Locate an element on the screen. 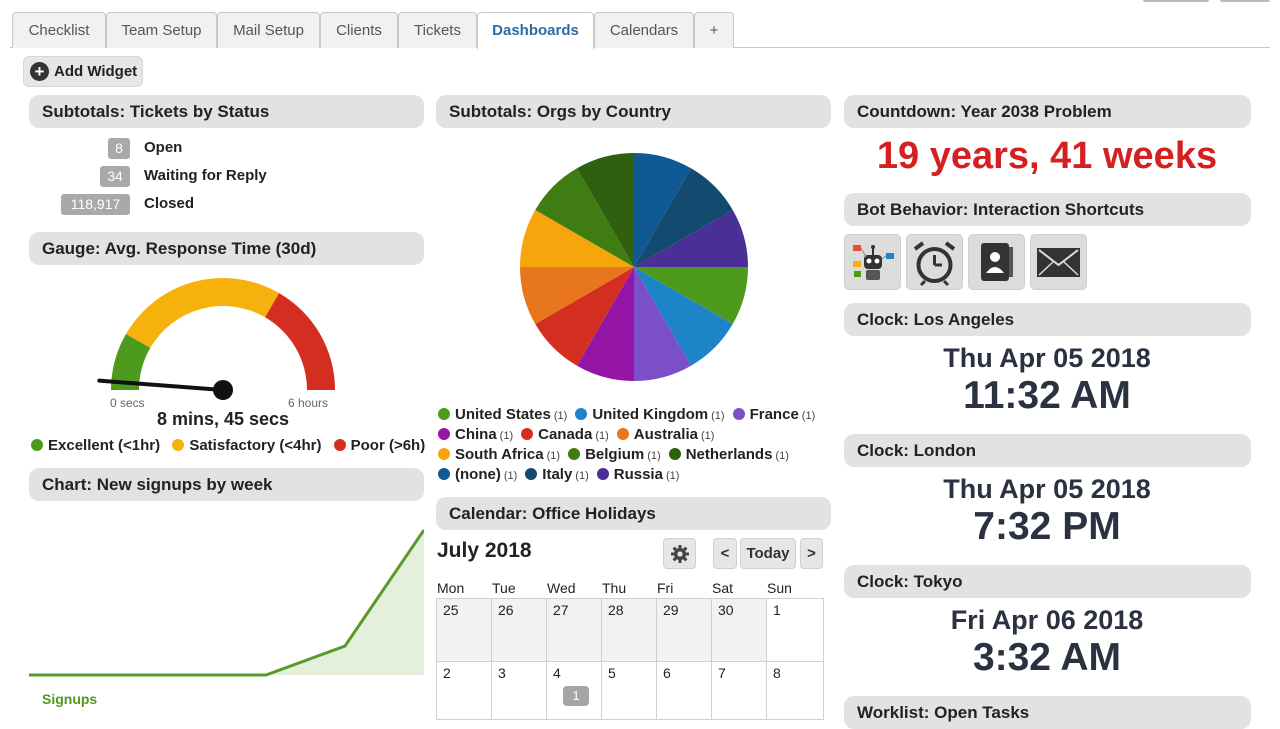  calendar-day: 30 is located at coordinates (739, 630).